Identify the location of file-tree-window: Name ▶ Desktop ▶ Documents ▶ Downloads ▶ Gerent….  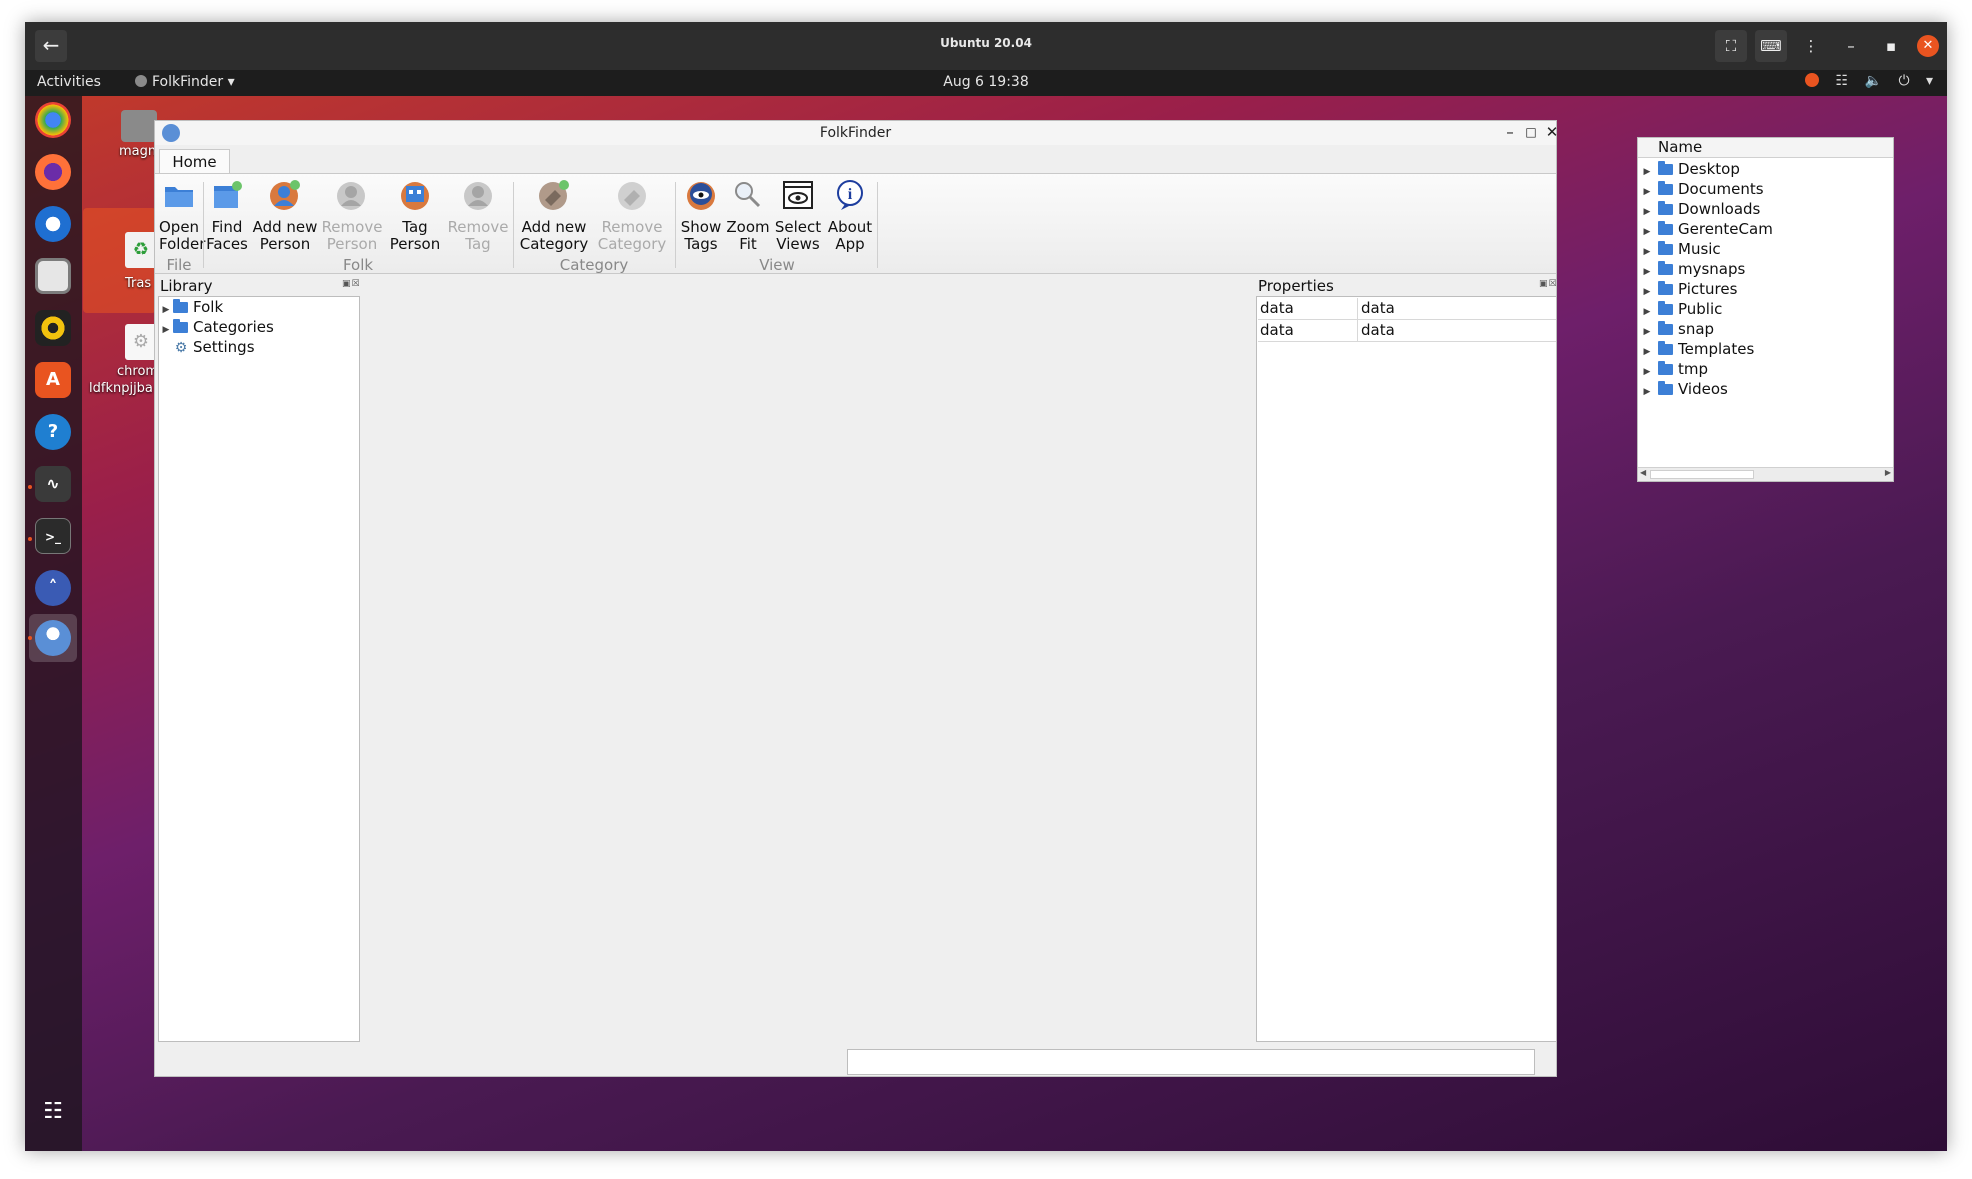
(1765, 309).